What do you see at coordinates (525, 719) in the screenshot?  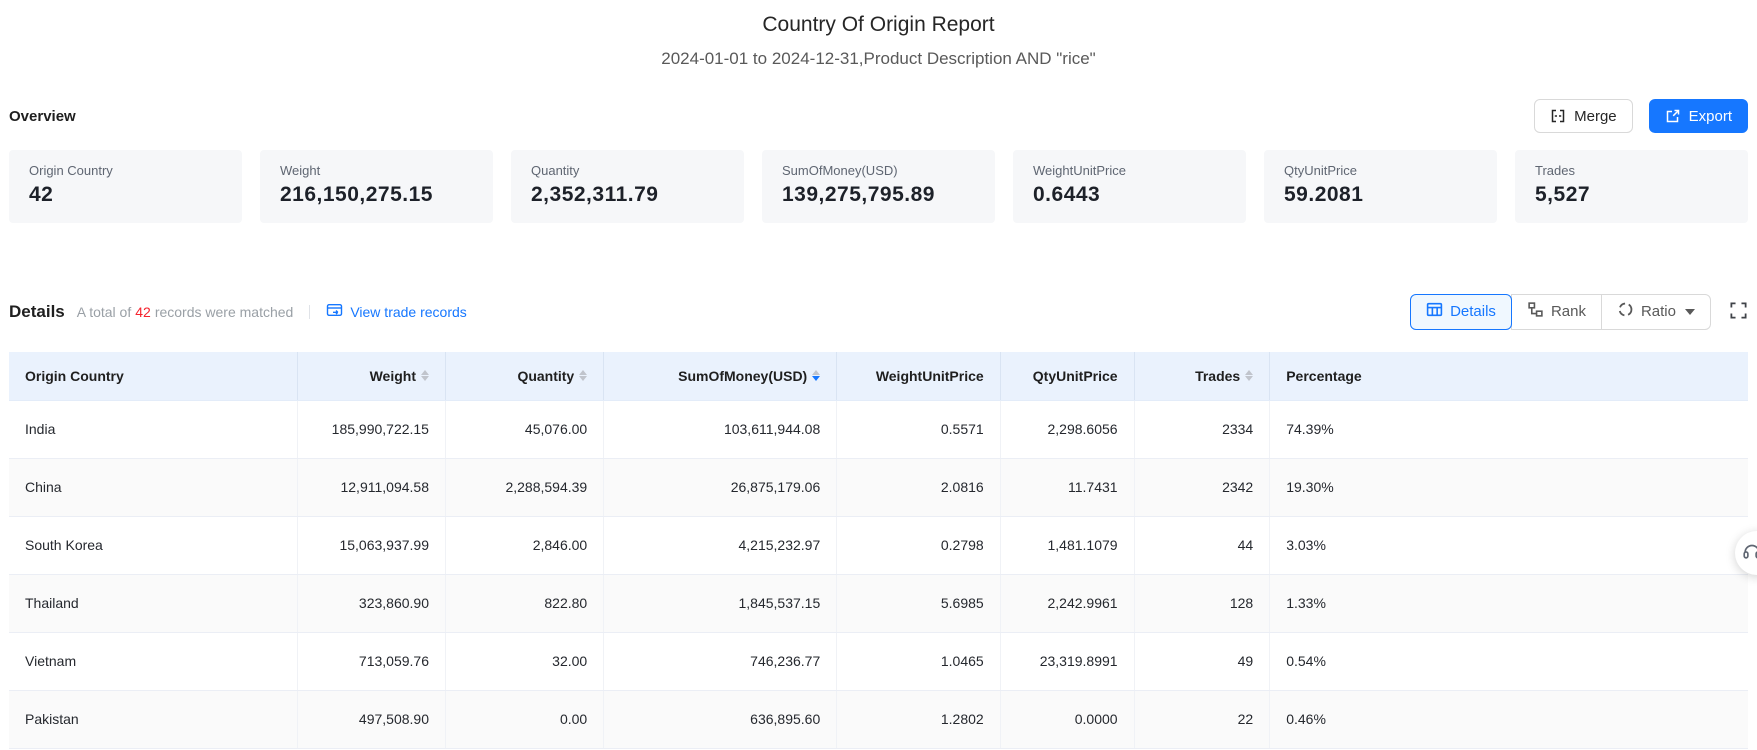 I see `quantity-cell: 0.00` at bounding box center [525, 719].